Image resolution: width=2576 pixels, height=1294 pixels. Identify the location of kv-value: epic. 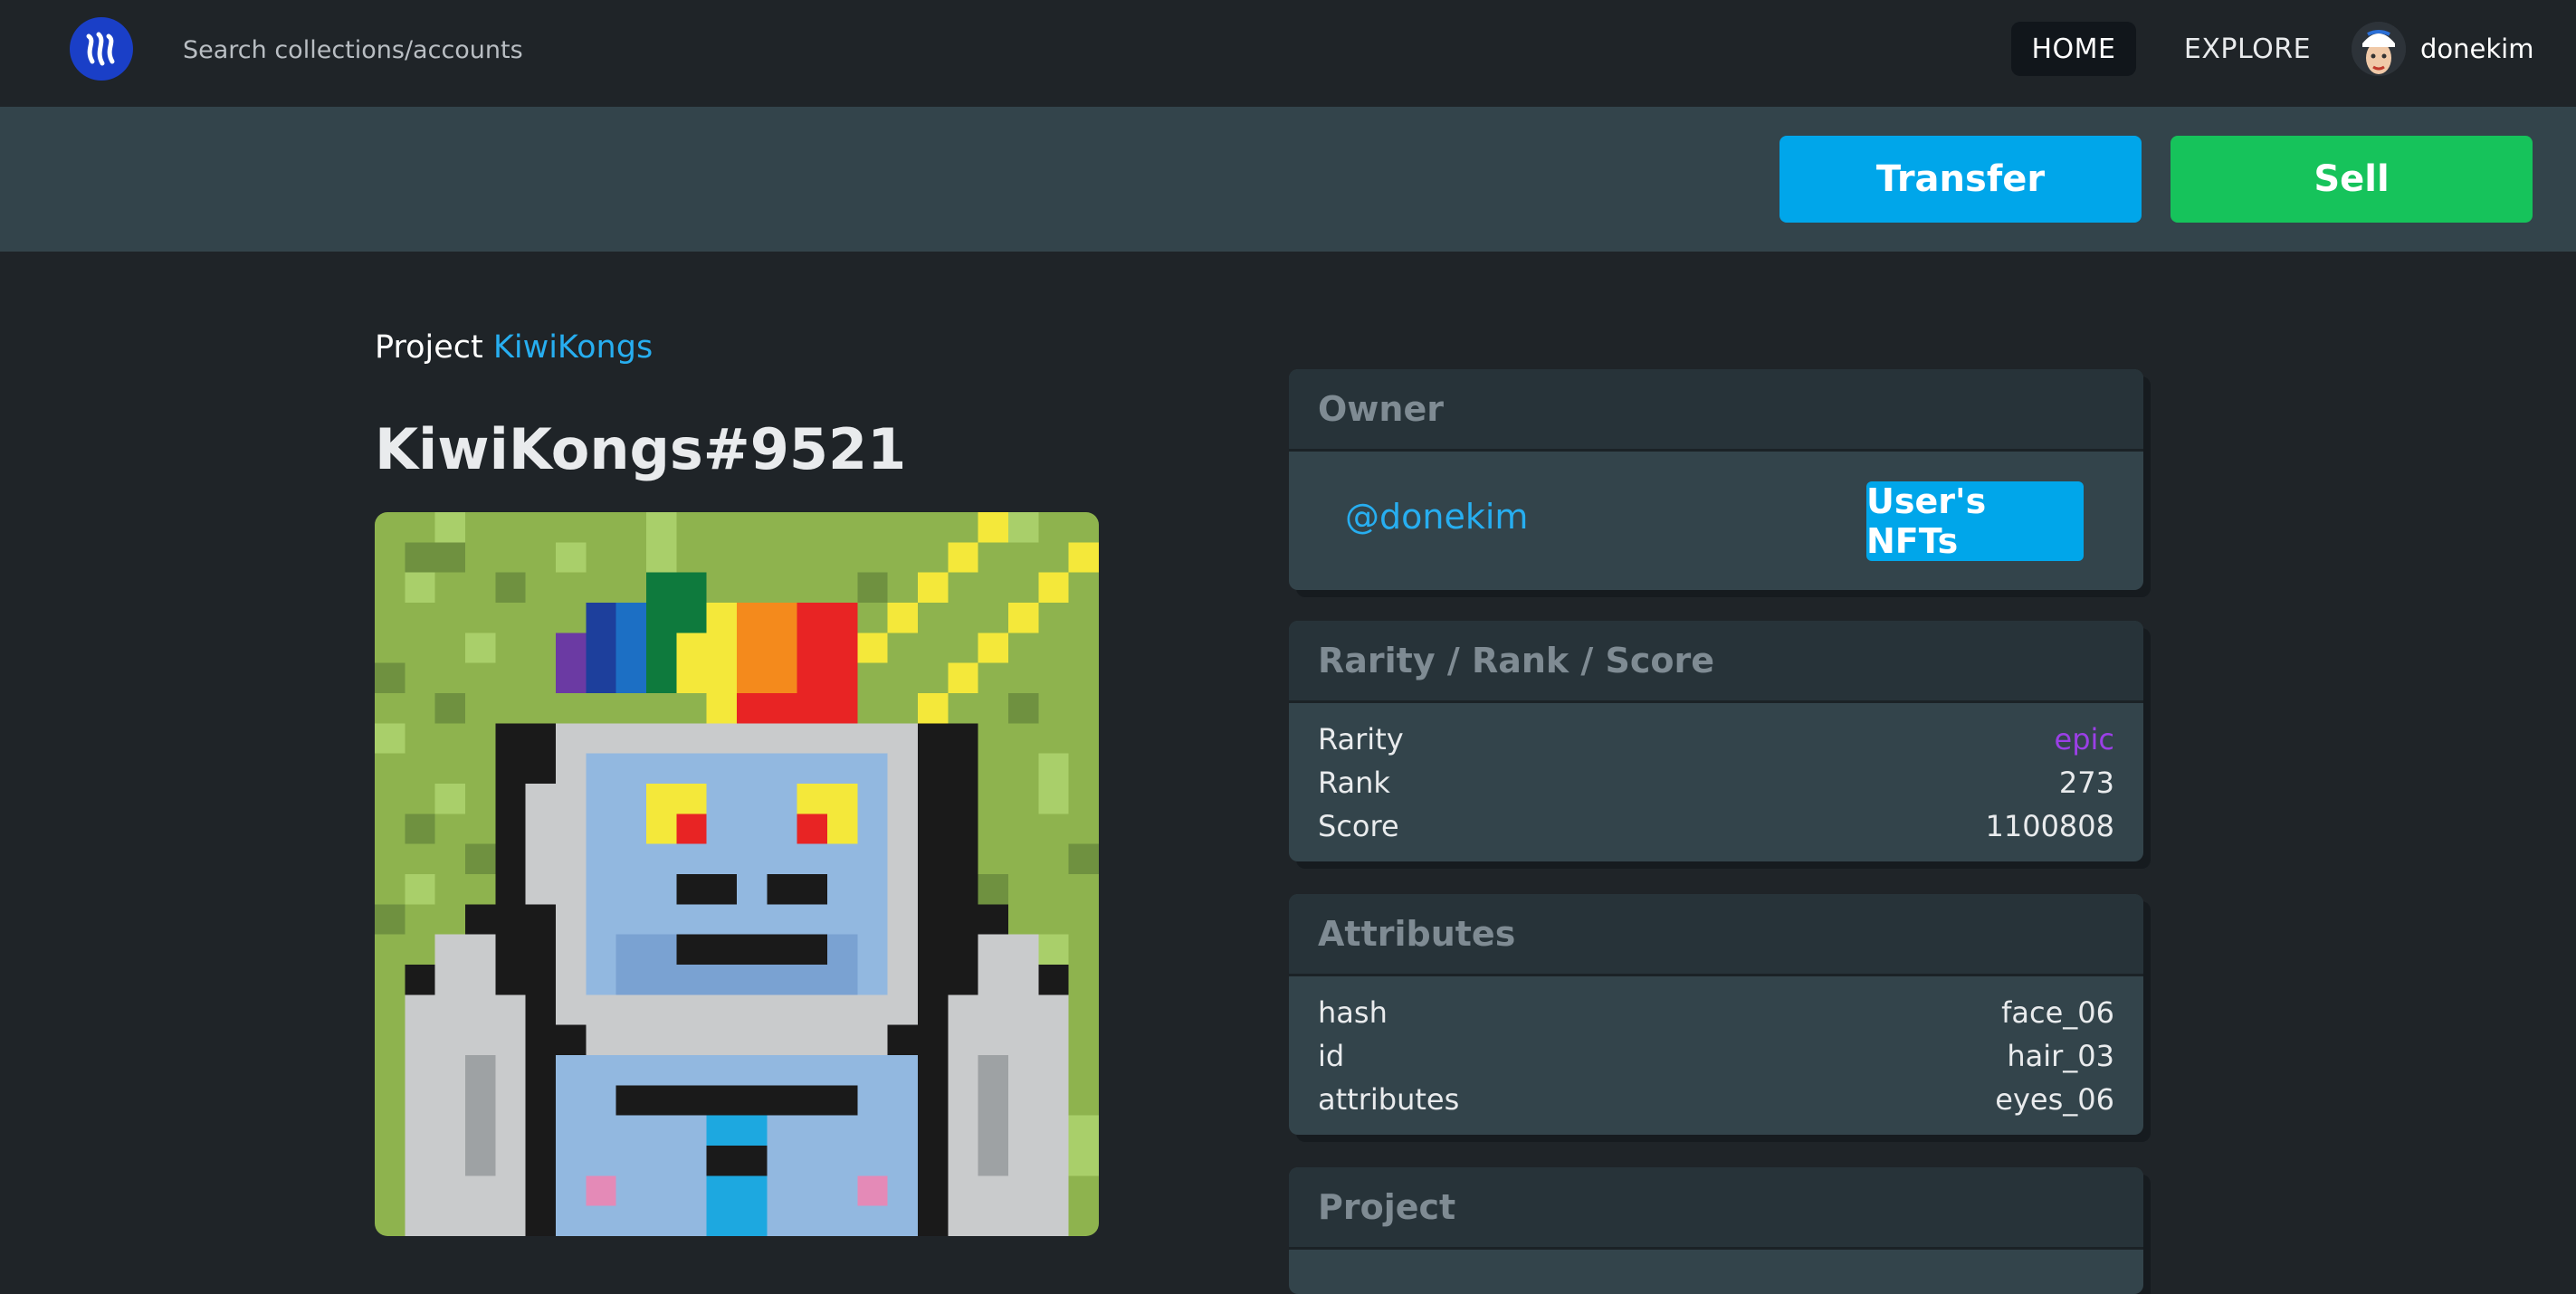
(2084, 739).